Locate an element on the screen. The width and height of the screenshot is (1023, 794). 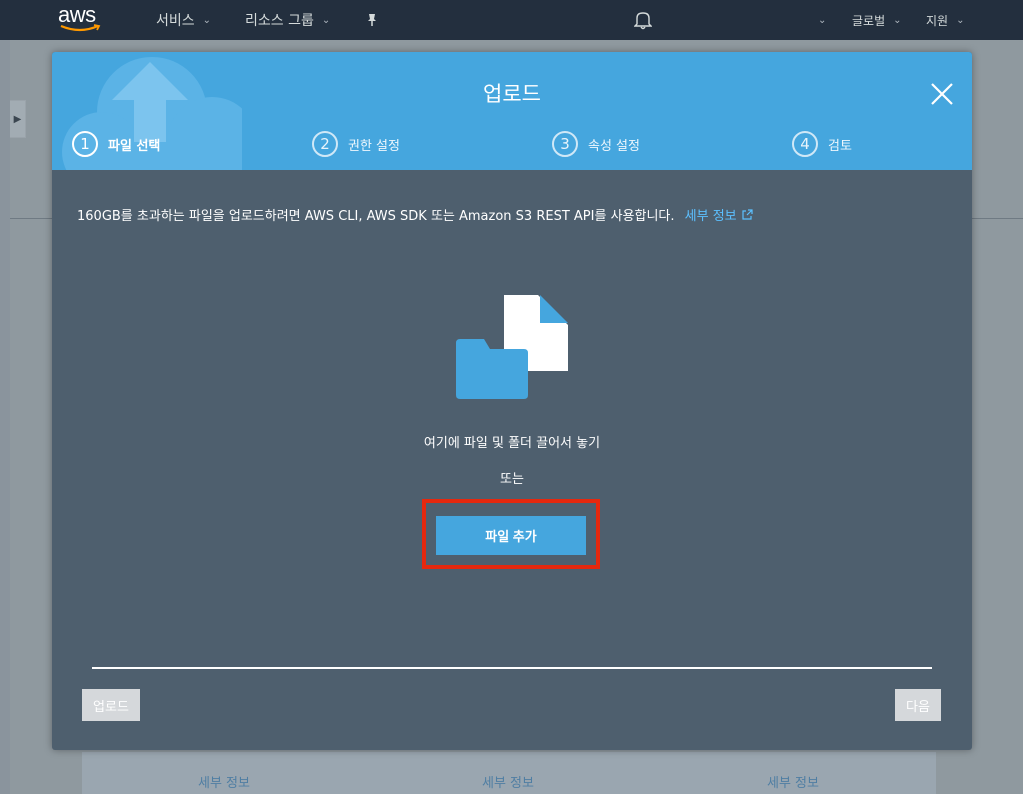
background-details-link-3: 세부 정보 is located at coordinates (793, 781).